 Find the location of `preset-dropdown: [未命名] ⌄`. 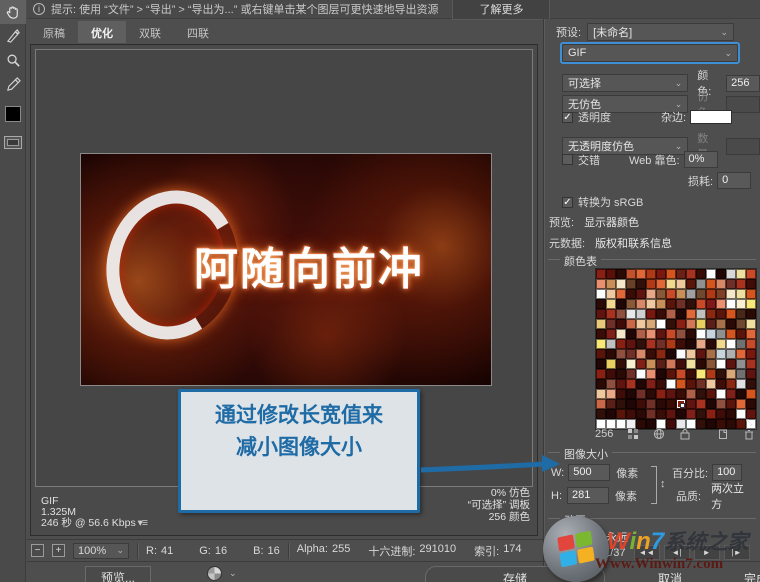

preset-dropdown: [未命名] ⌄ is located at coordinates (661, 32).